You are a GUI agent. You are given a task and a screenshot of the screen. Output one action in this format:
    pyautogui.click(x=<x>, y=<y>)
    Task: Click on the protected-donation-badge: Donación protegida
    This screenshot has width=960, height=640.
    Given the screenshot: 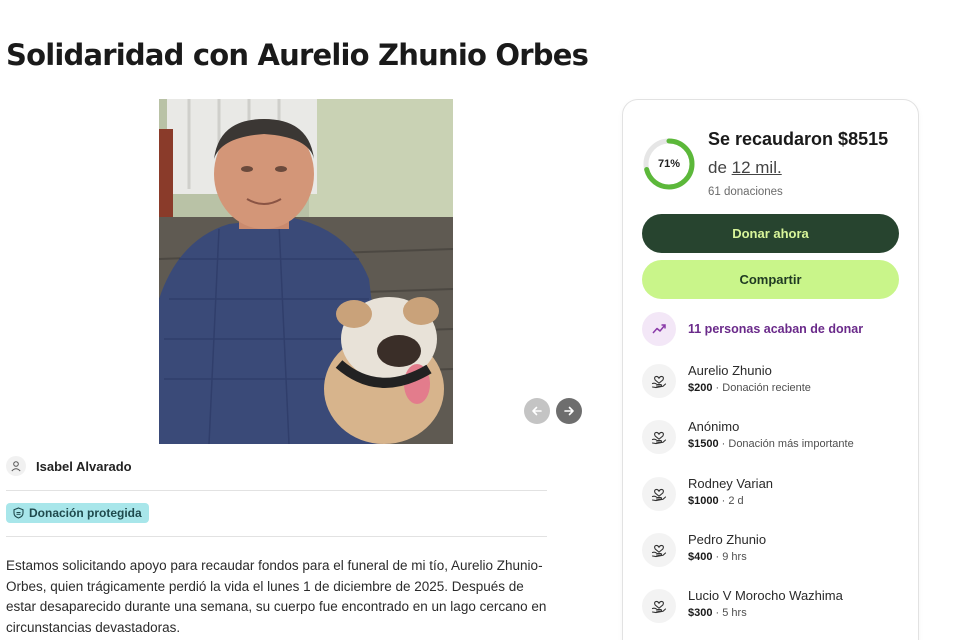 What is the action you would take?
    pyautogui.click(x=77, y=513)
    